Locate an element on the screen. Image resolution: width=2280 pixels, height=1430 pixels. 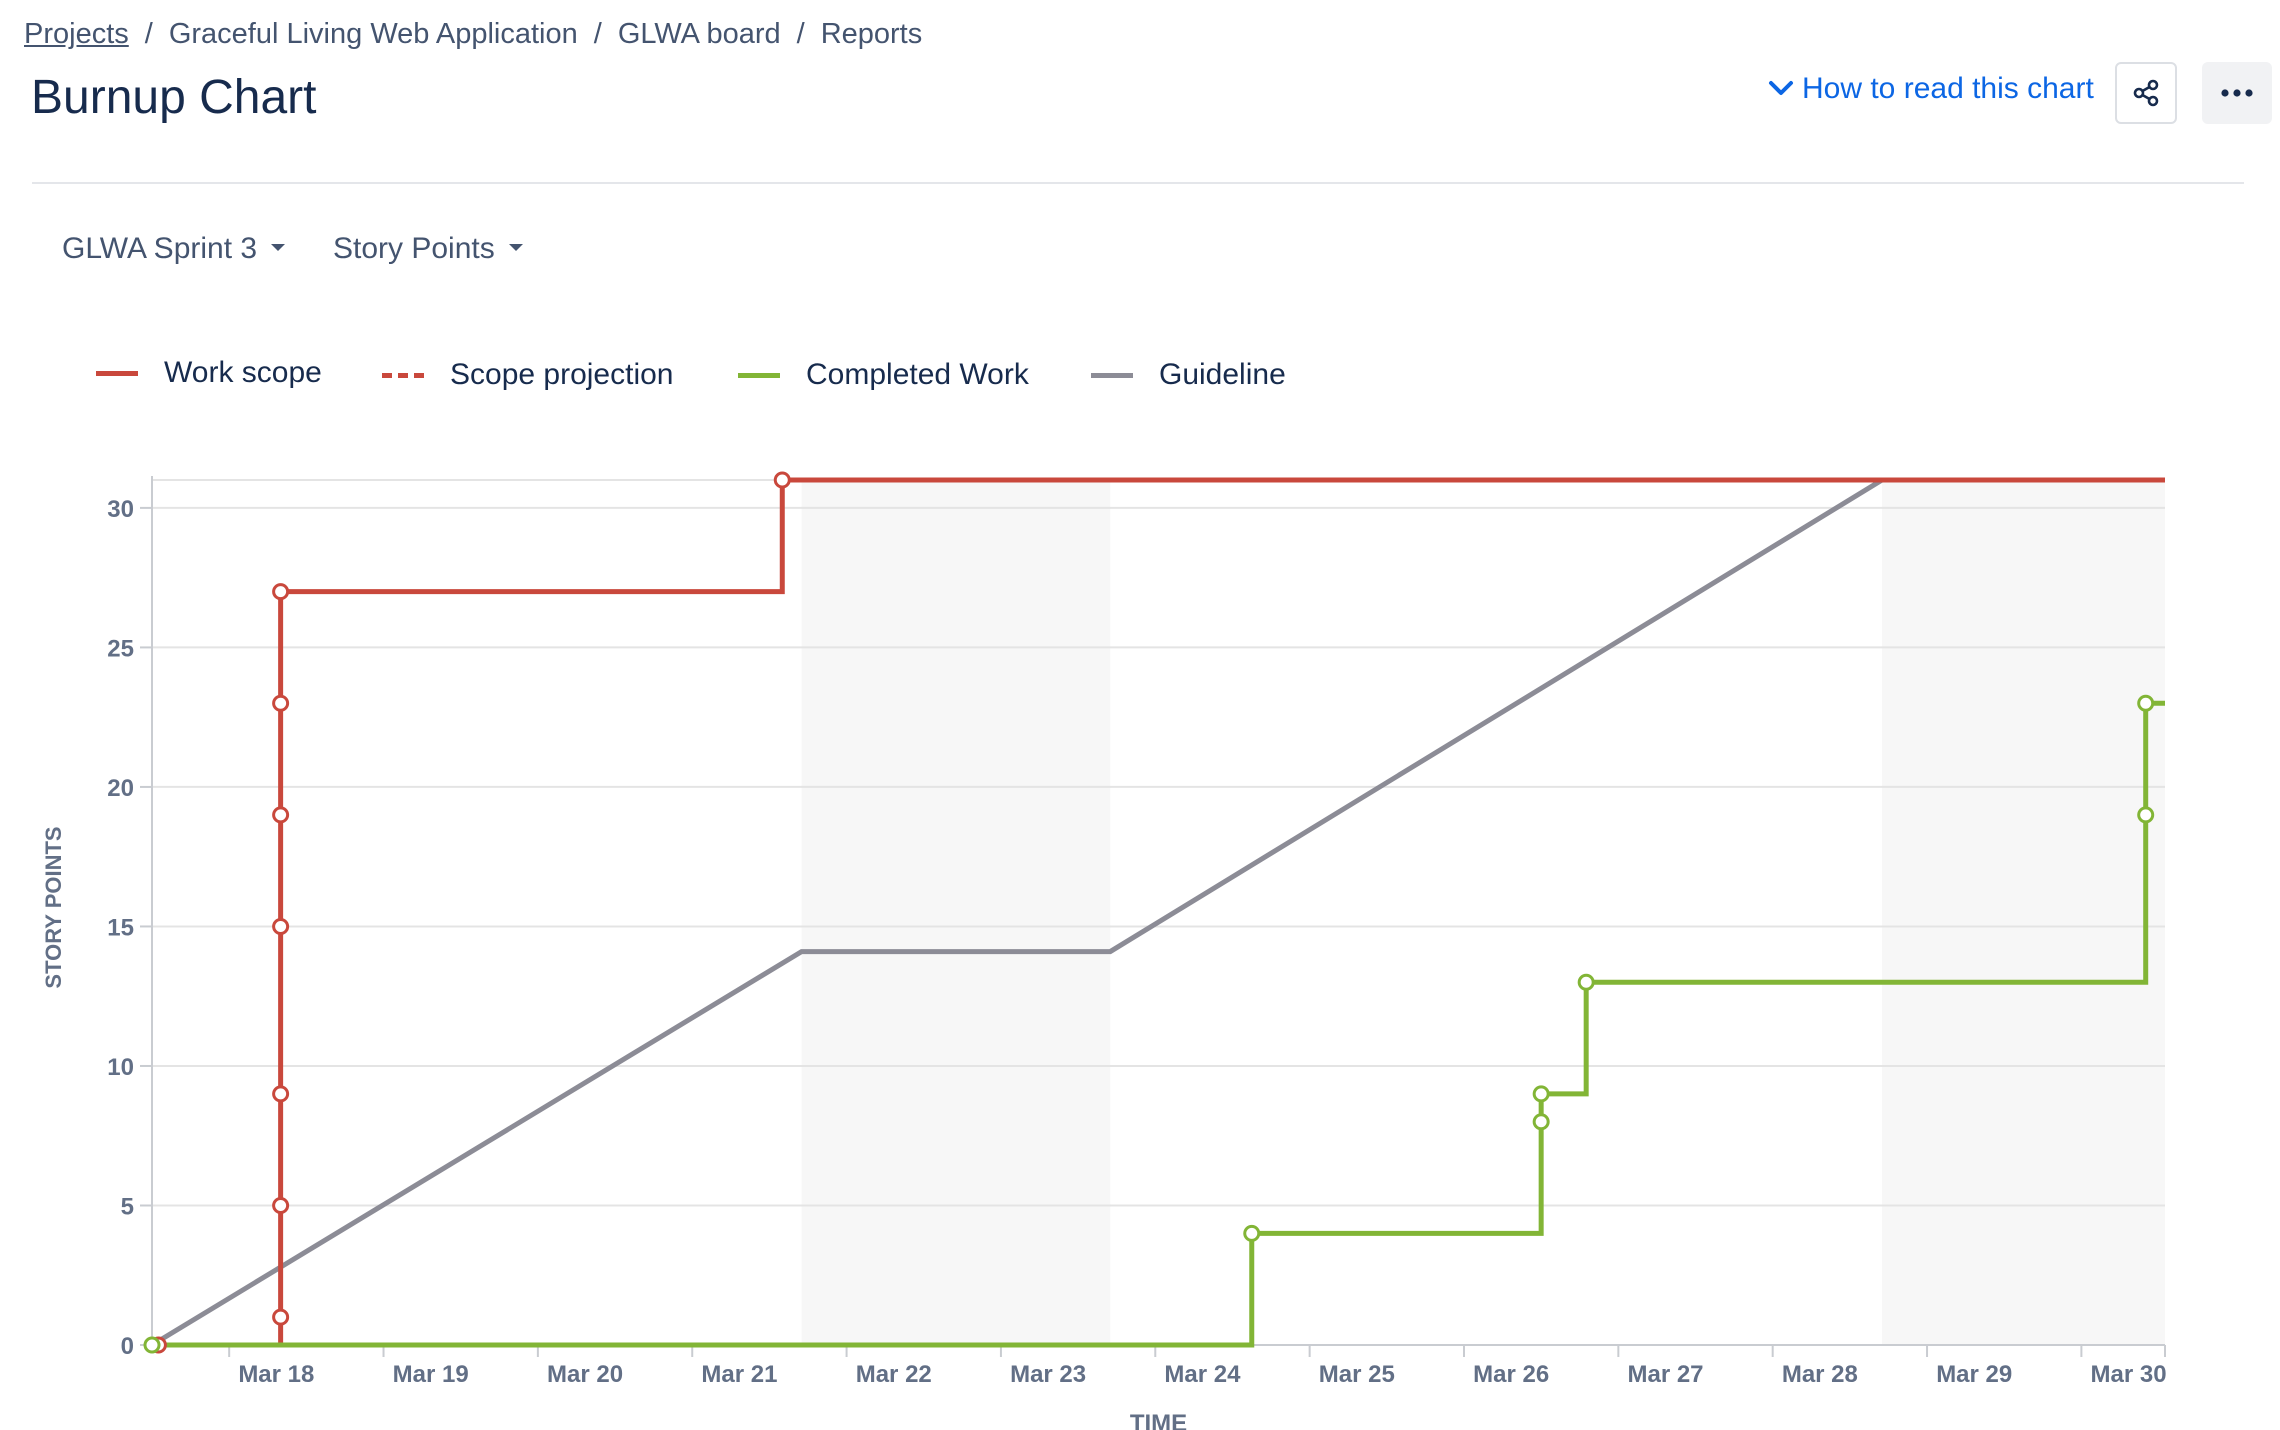
y-tick-label: 15 is located at coordinates (120, 927).